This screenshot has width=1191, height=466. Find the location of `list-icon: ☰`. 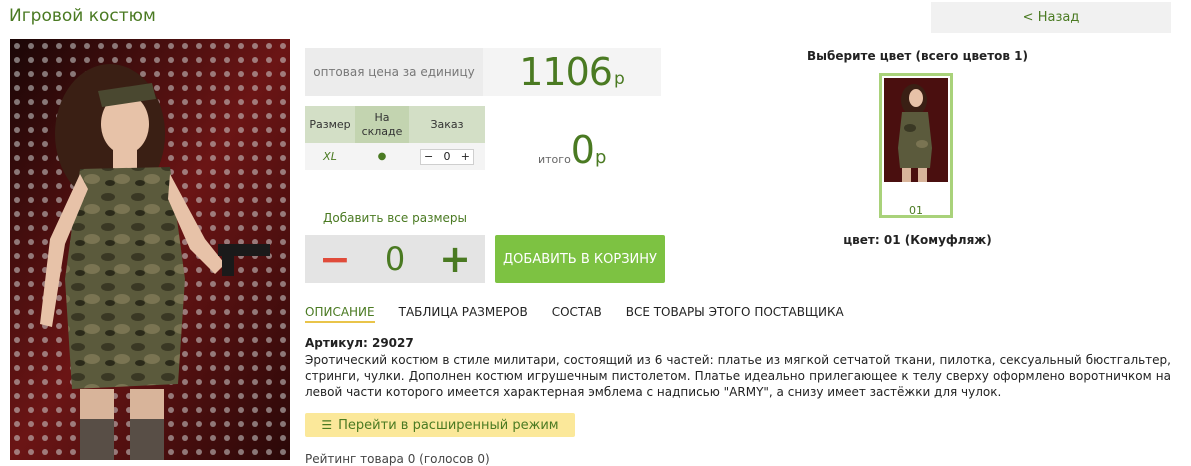

list-icon: ☰ is located at coordinates (327, 425).